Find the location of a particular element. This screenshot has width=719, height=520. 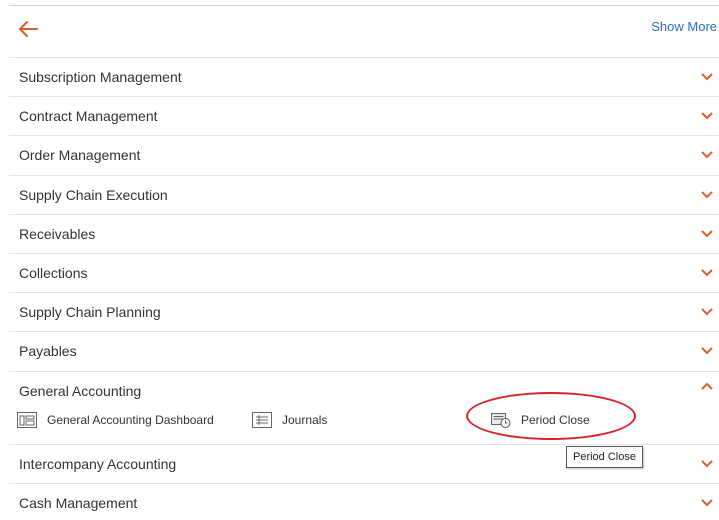

nav-item-period-close: Period Close is located at coordinates (540, 420).